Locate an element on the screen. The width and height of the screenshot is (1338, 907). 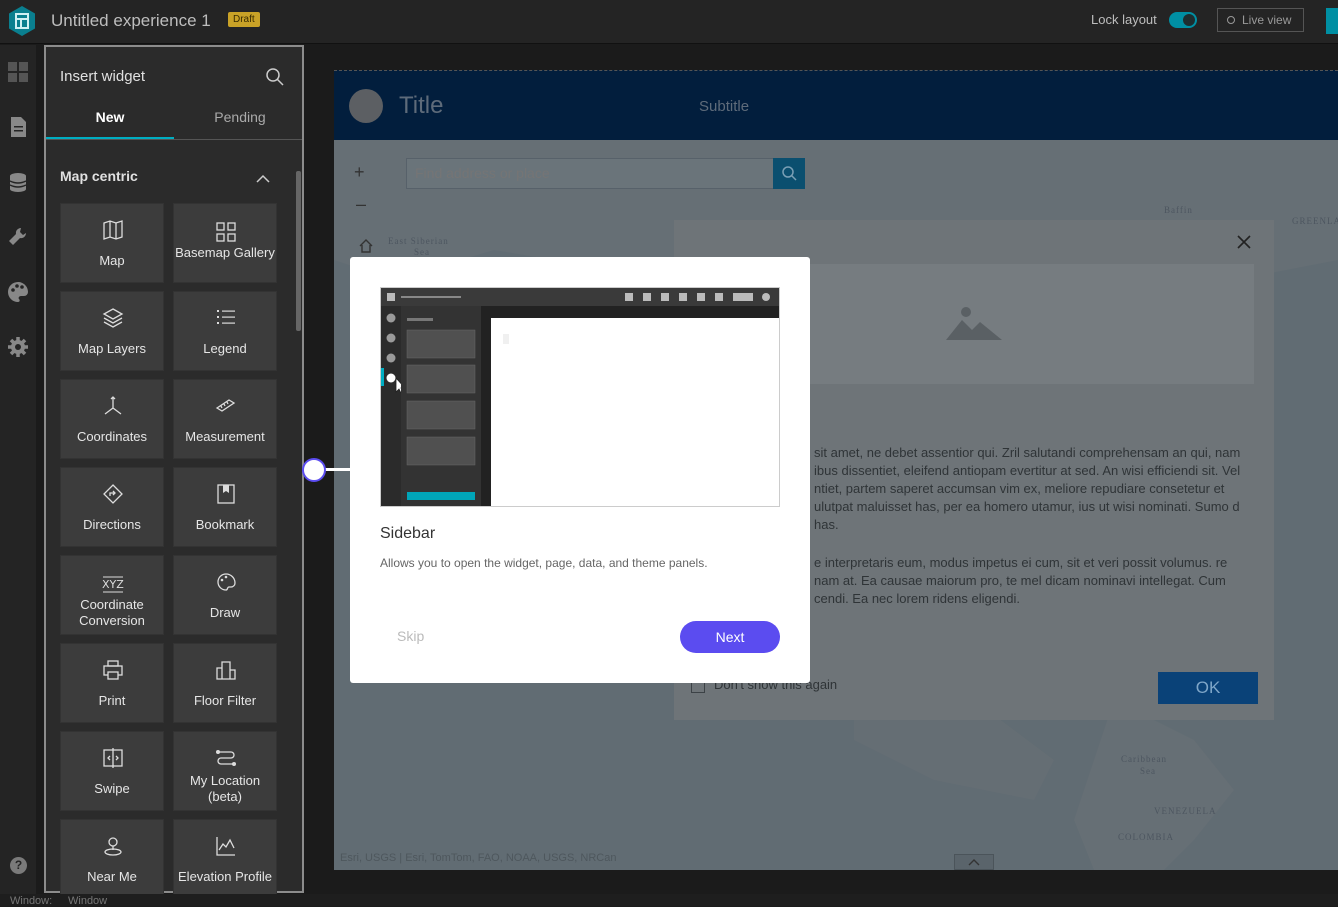
tab-divider is located at coordinates (174, 139).